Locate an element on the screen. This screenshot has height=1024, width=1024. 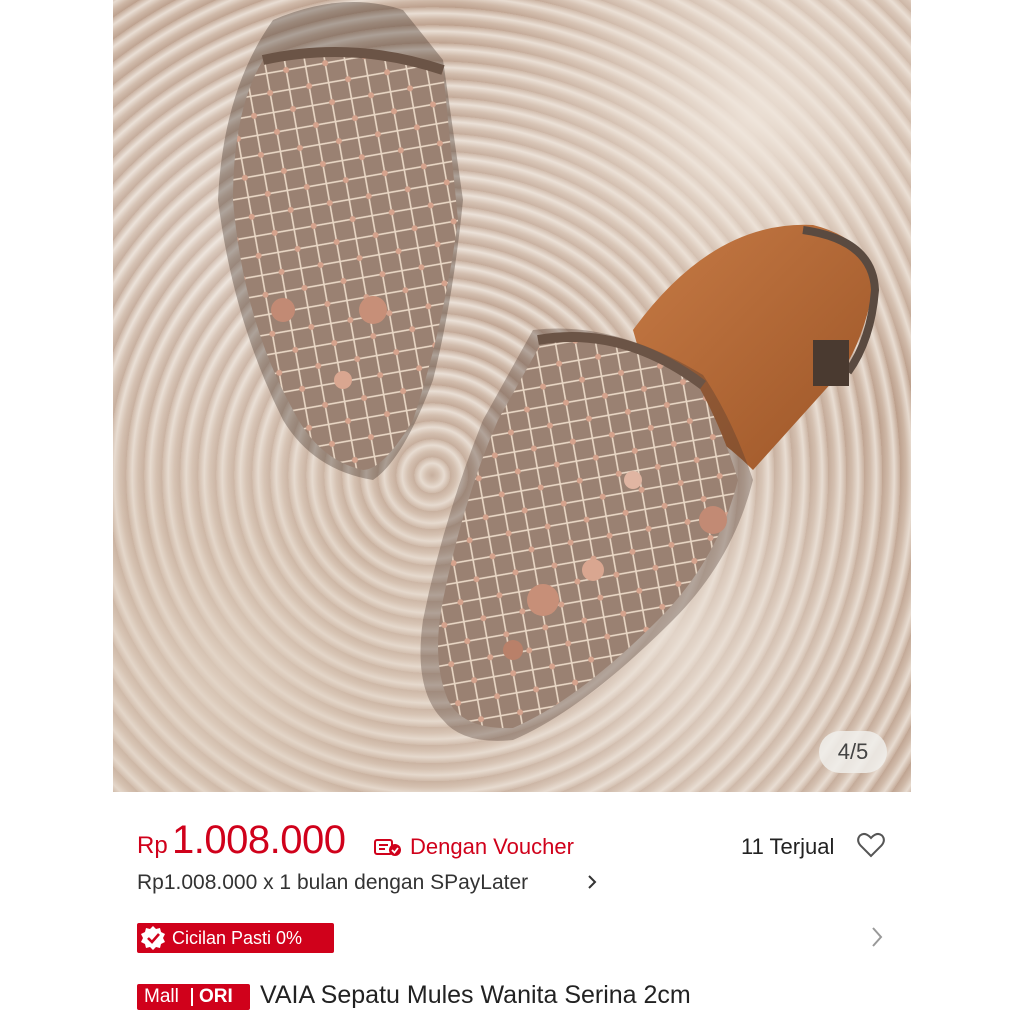
installment-label: Cicilan Pasti 0% is located at coordinates (237, 938).